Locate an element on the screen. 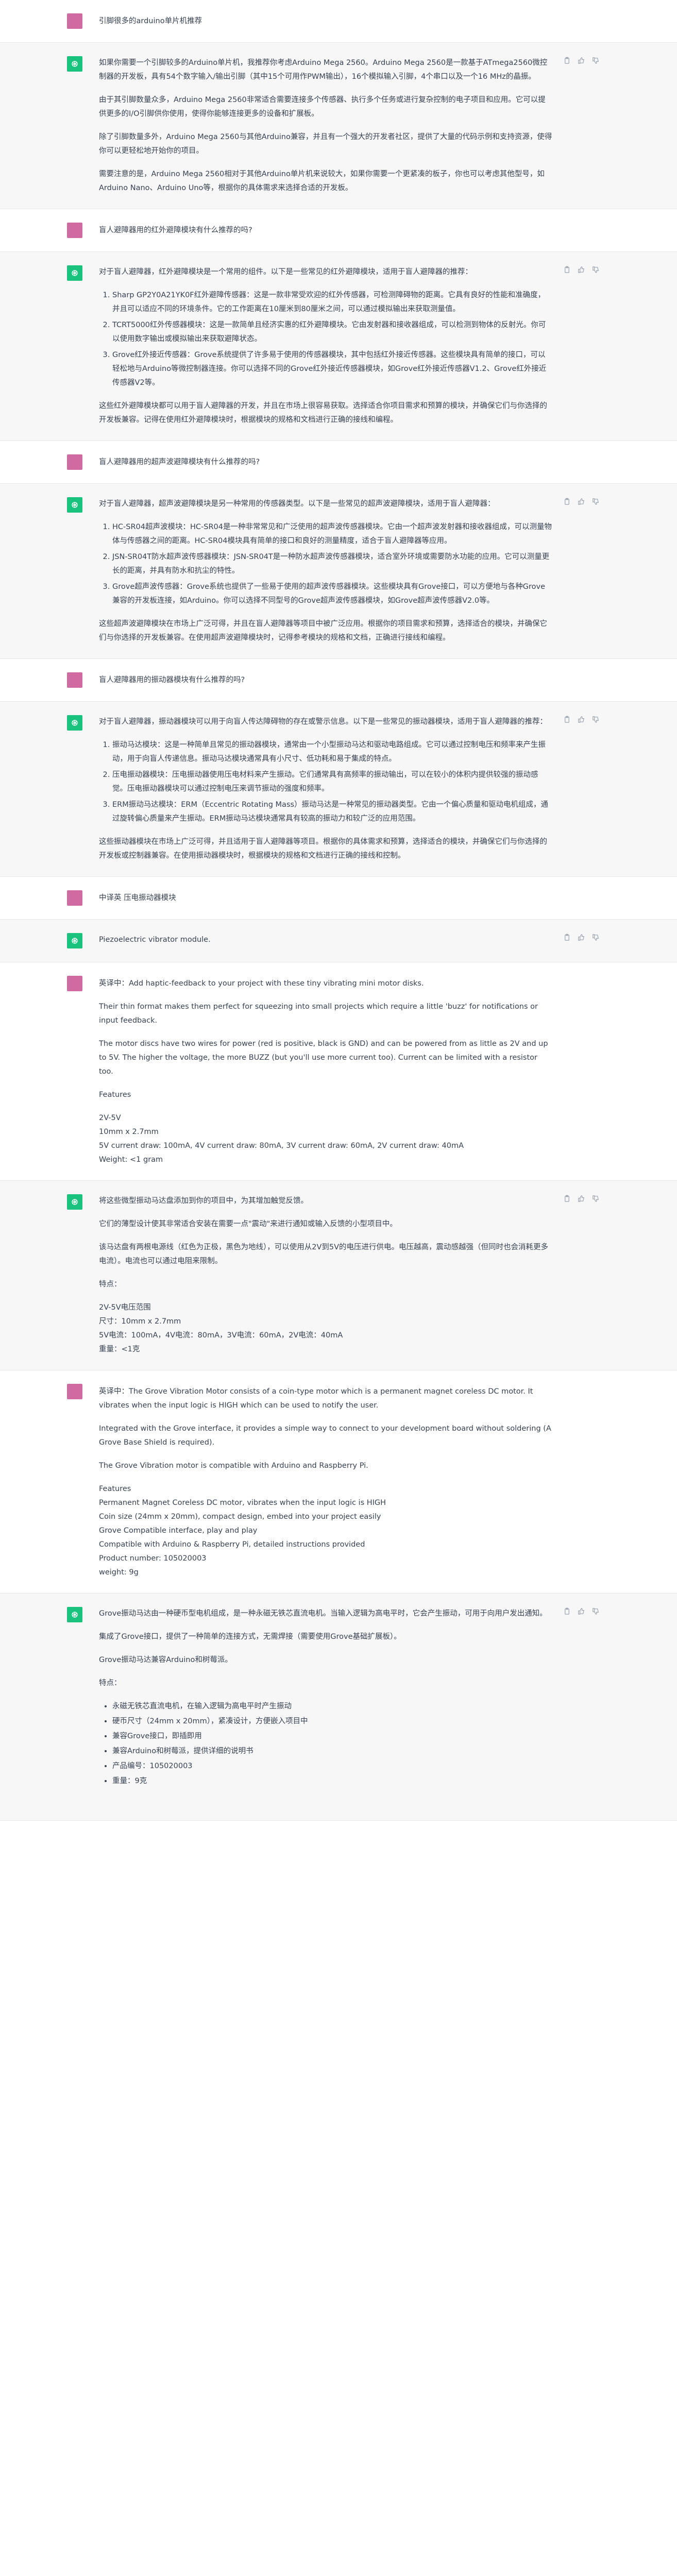 The height and width of the screenshot is (2576, 677). message-content: 中译英 压电振动器模块 is located at coordinates (325, 898).